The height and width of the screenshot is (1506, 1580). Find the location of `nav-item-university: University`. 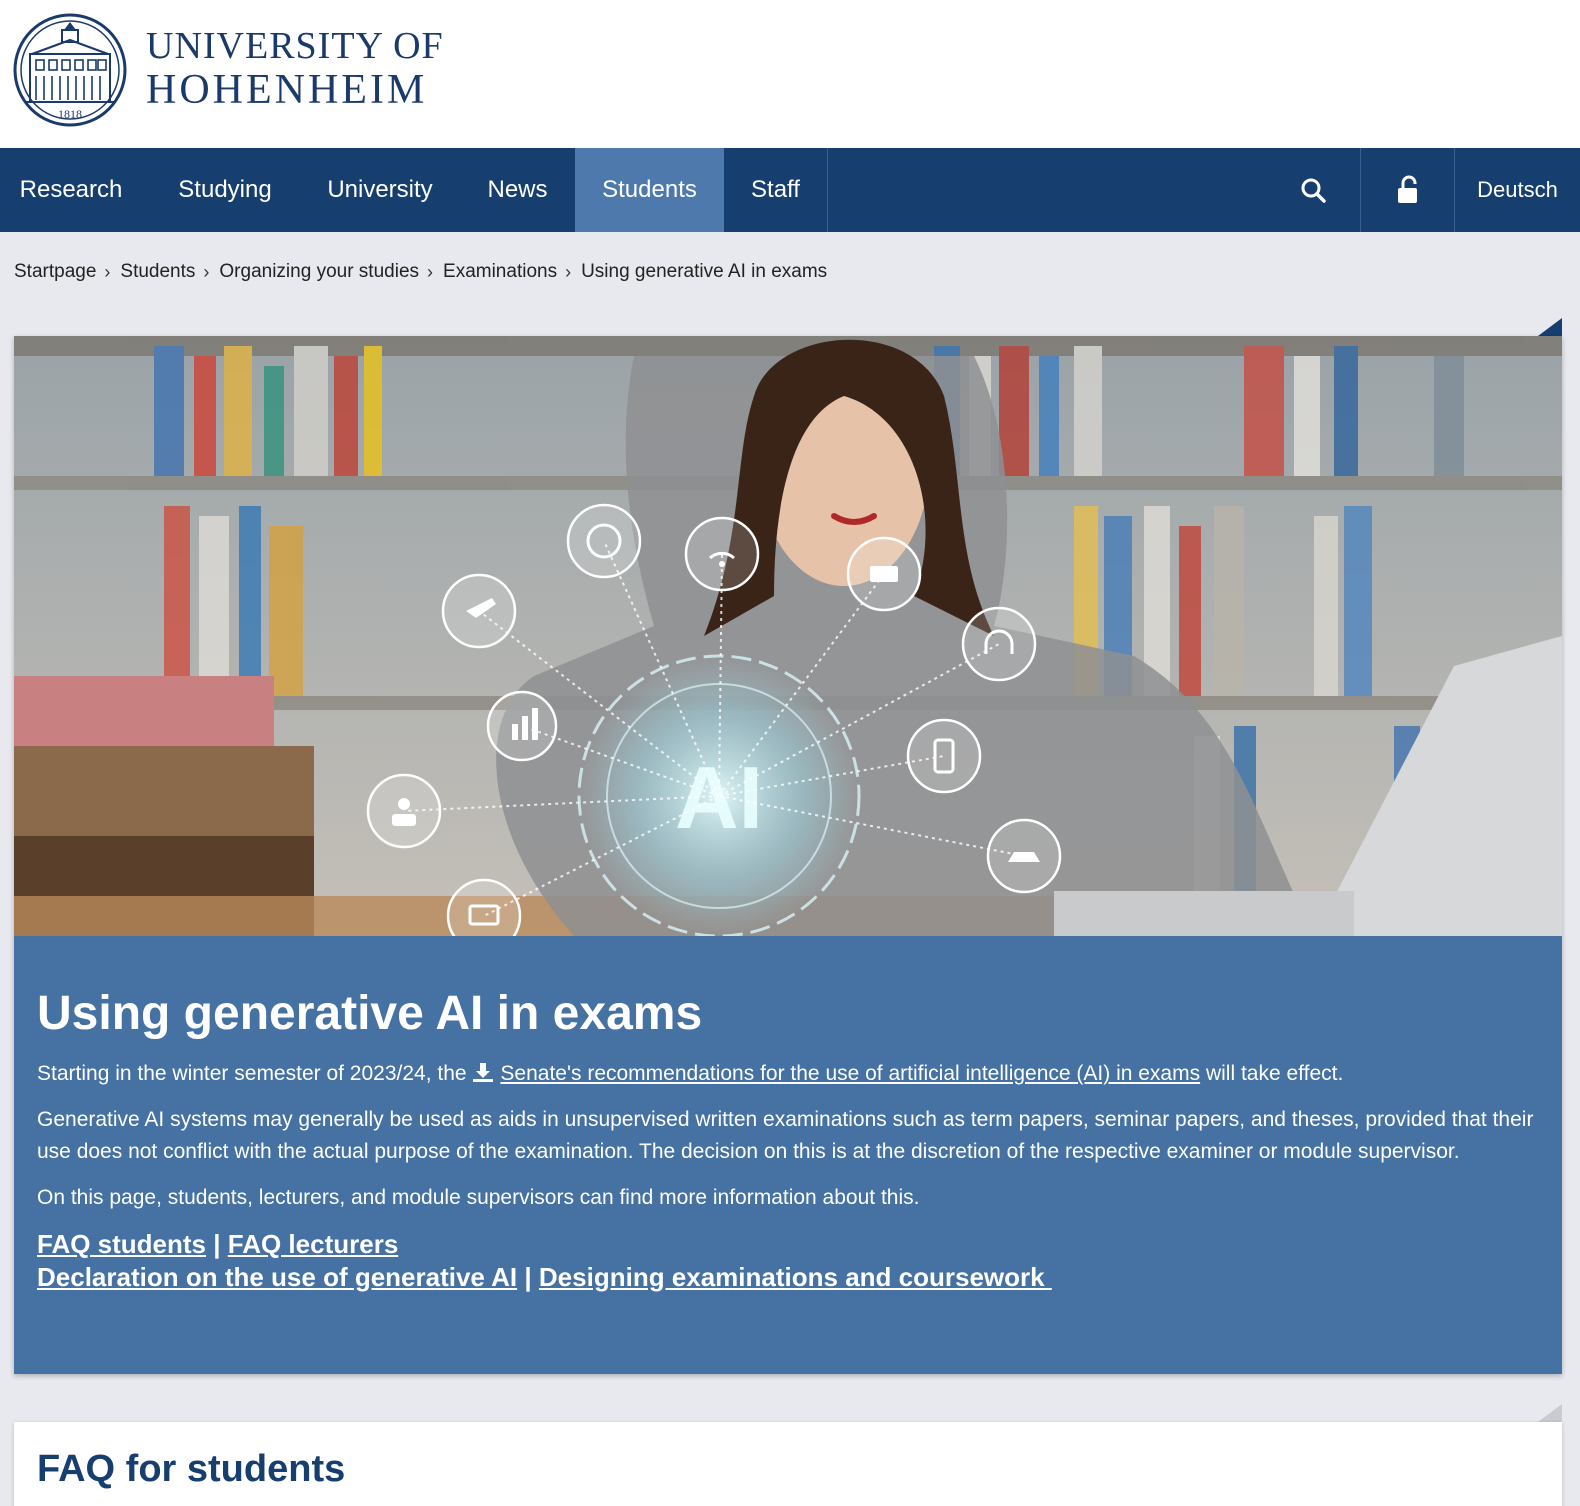

nav-item-university: University is located at coordinates (380, 190).